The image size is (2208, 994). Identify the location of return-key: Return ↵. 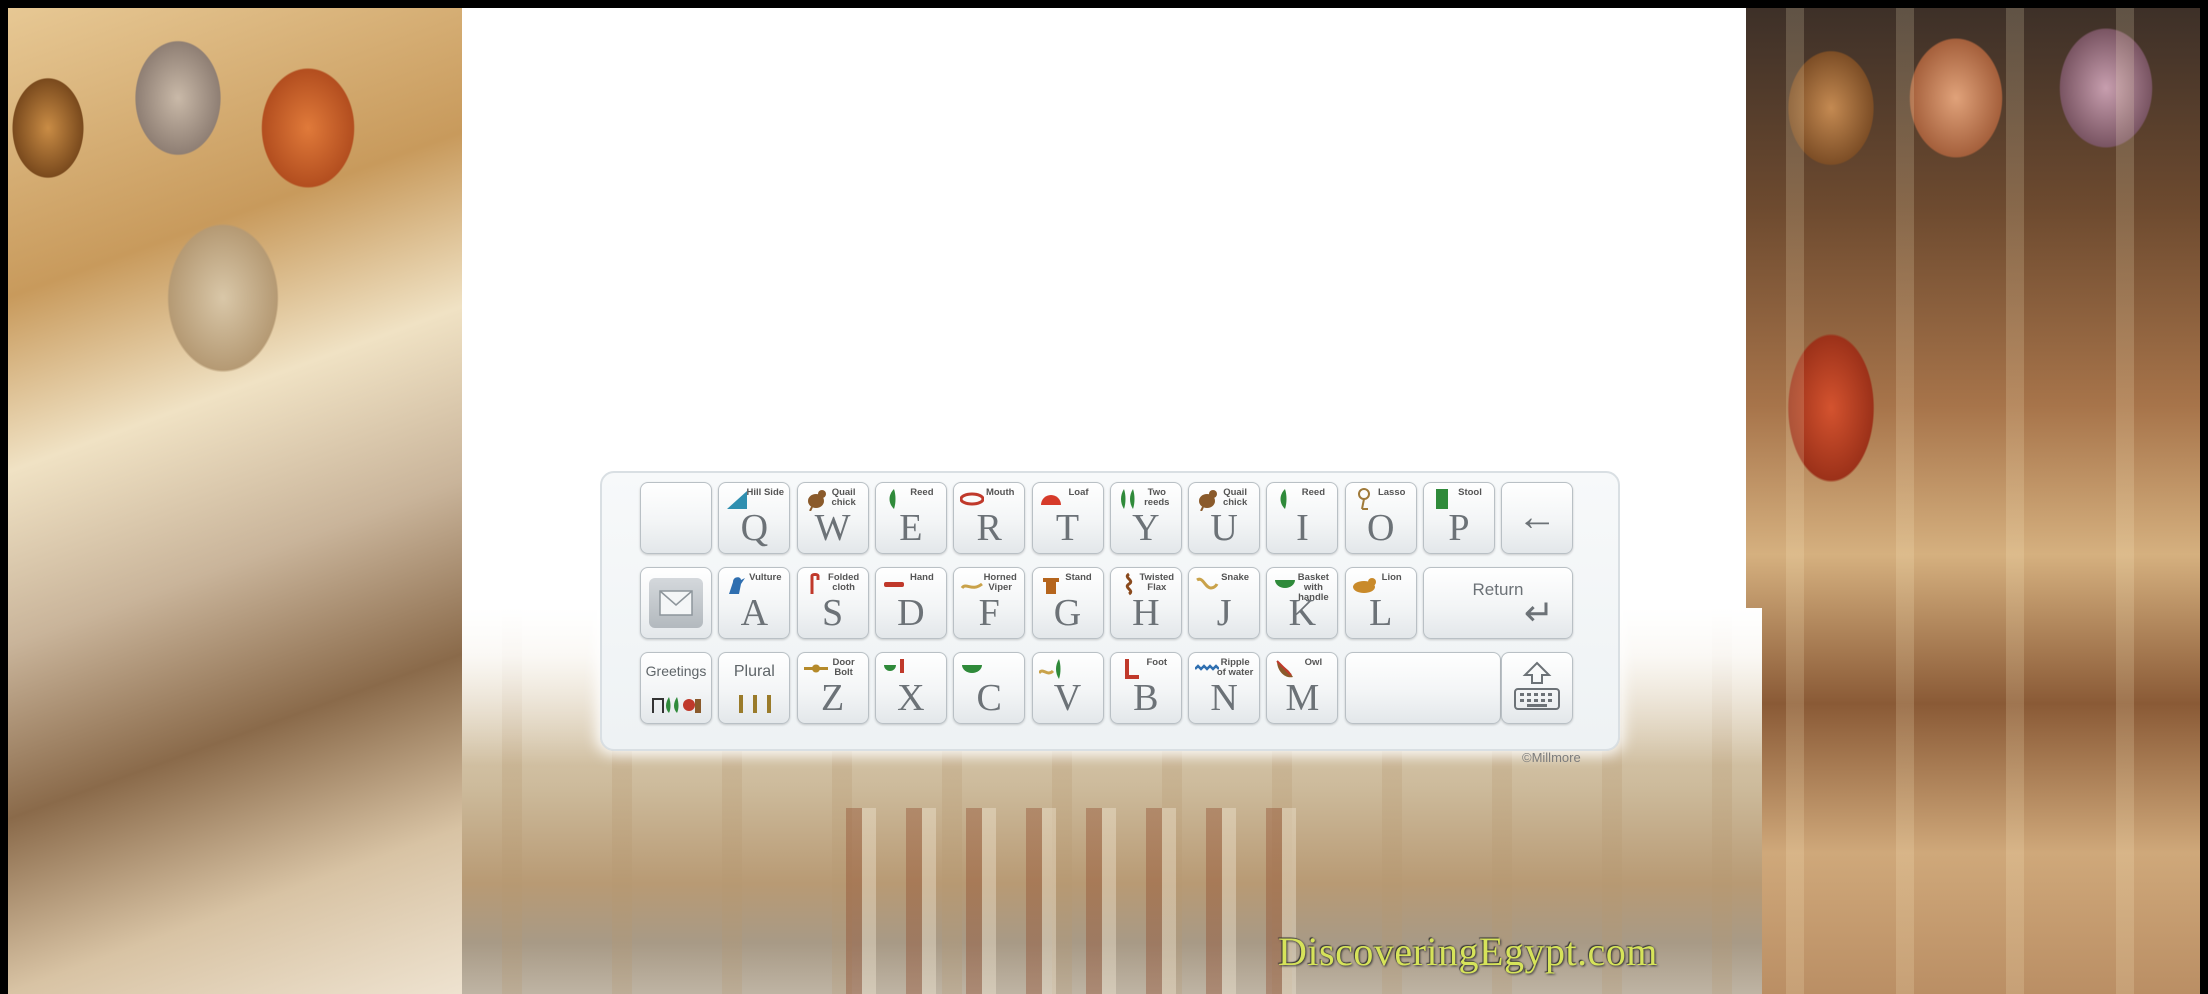
(1498, 603).